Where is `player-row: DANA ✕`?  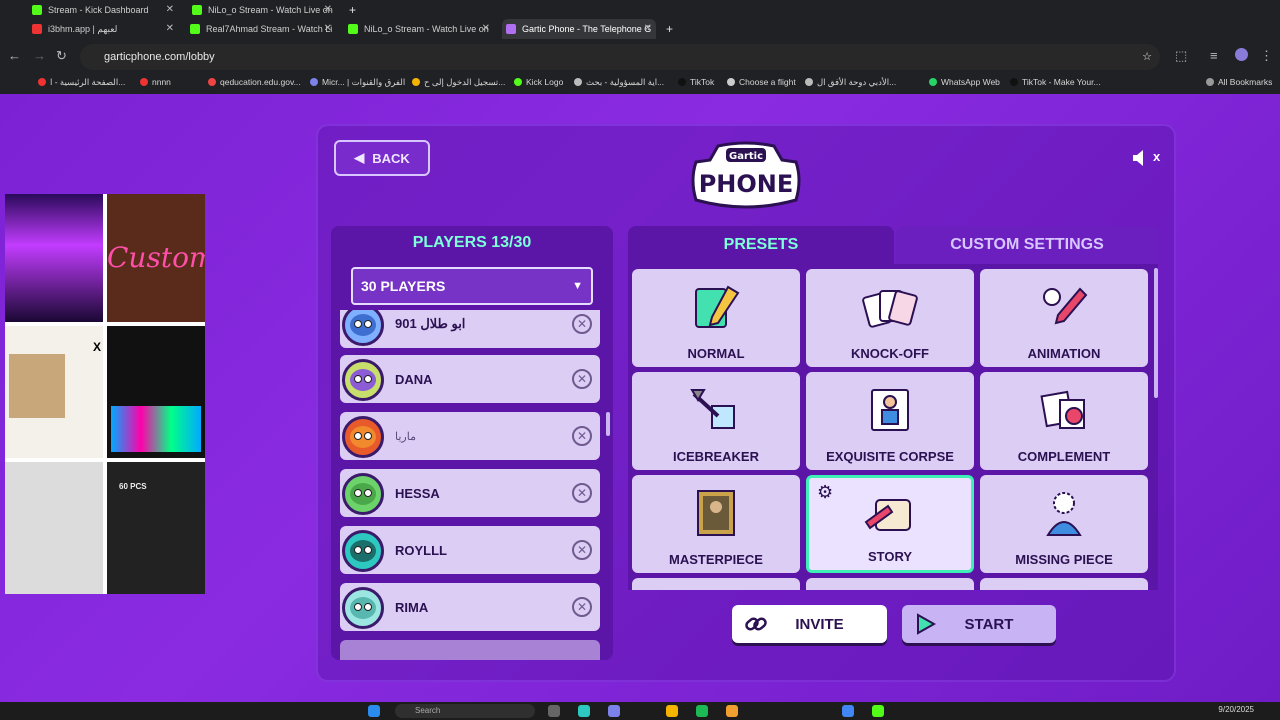 player-row: DANA ✕ is located at coordinates (470, 379).